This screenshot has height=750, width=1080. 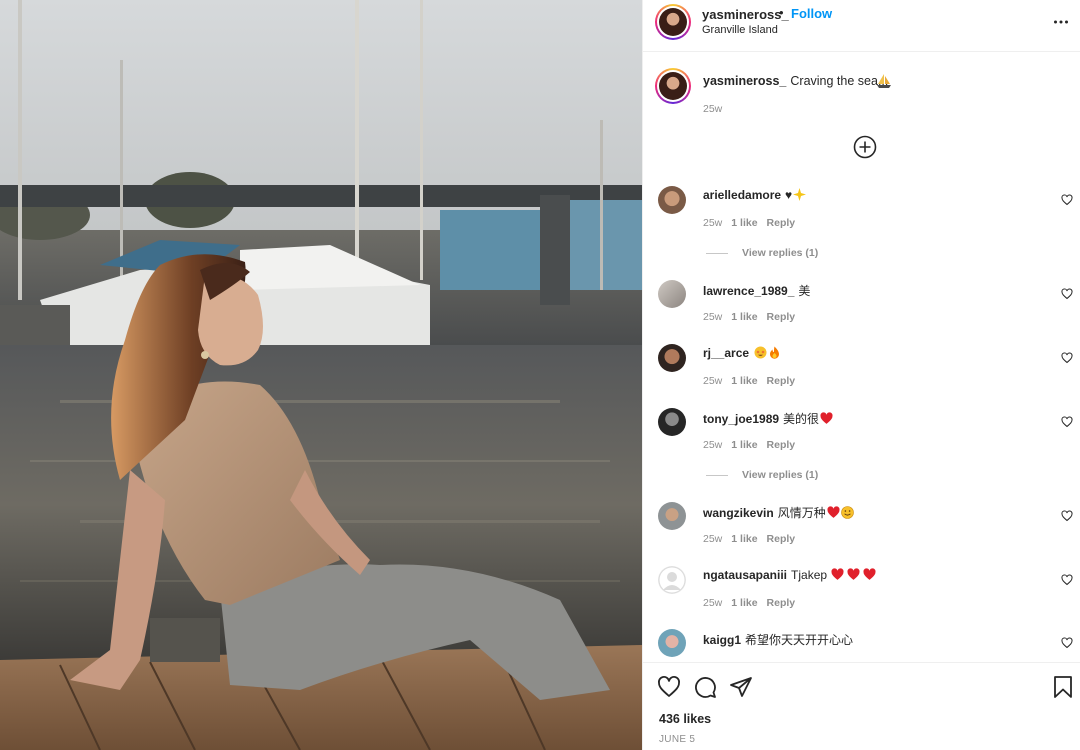 I want to click on comment-text: ngatausapaniii Tjakep, so click(x=789, y=575).